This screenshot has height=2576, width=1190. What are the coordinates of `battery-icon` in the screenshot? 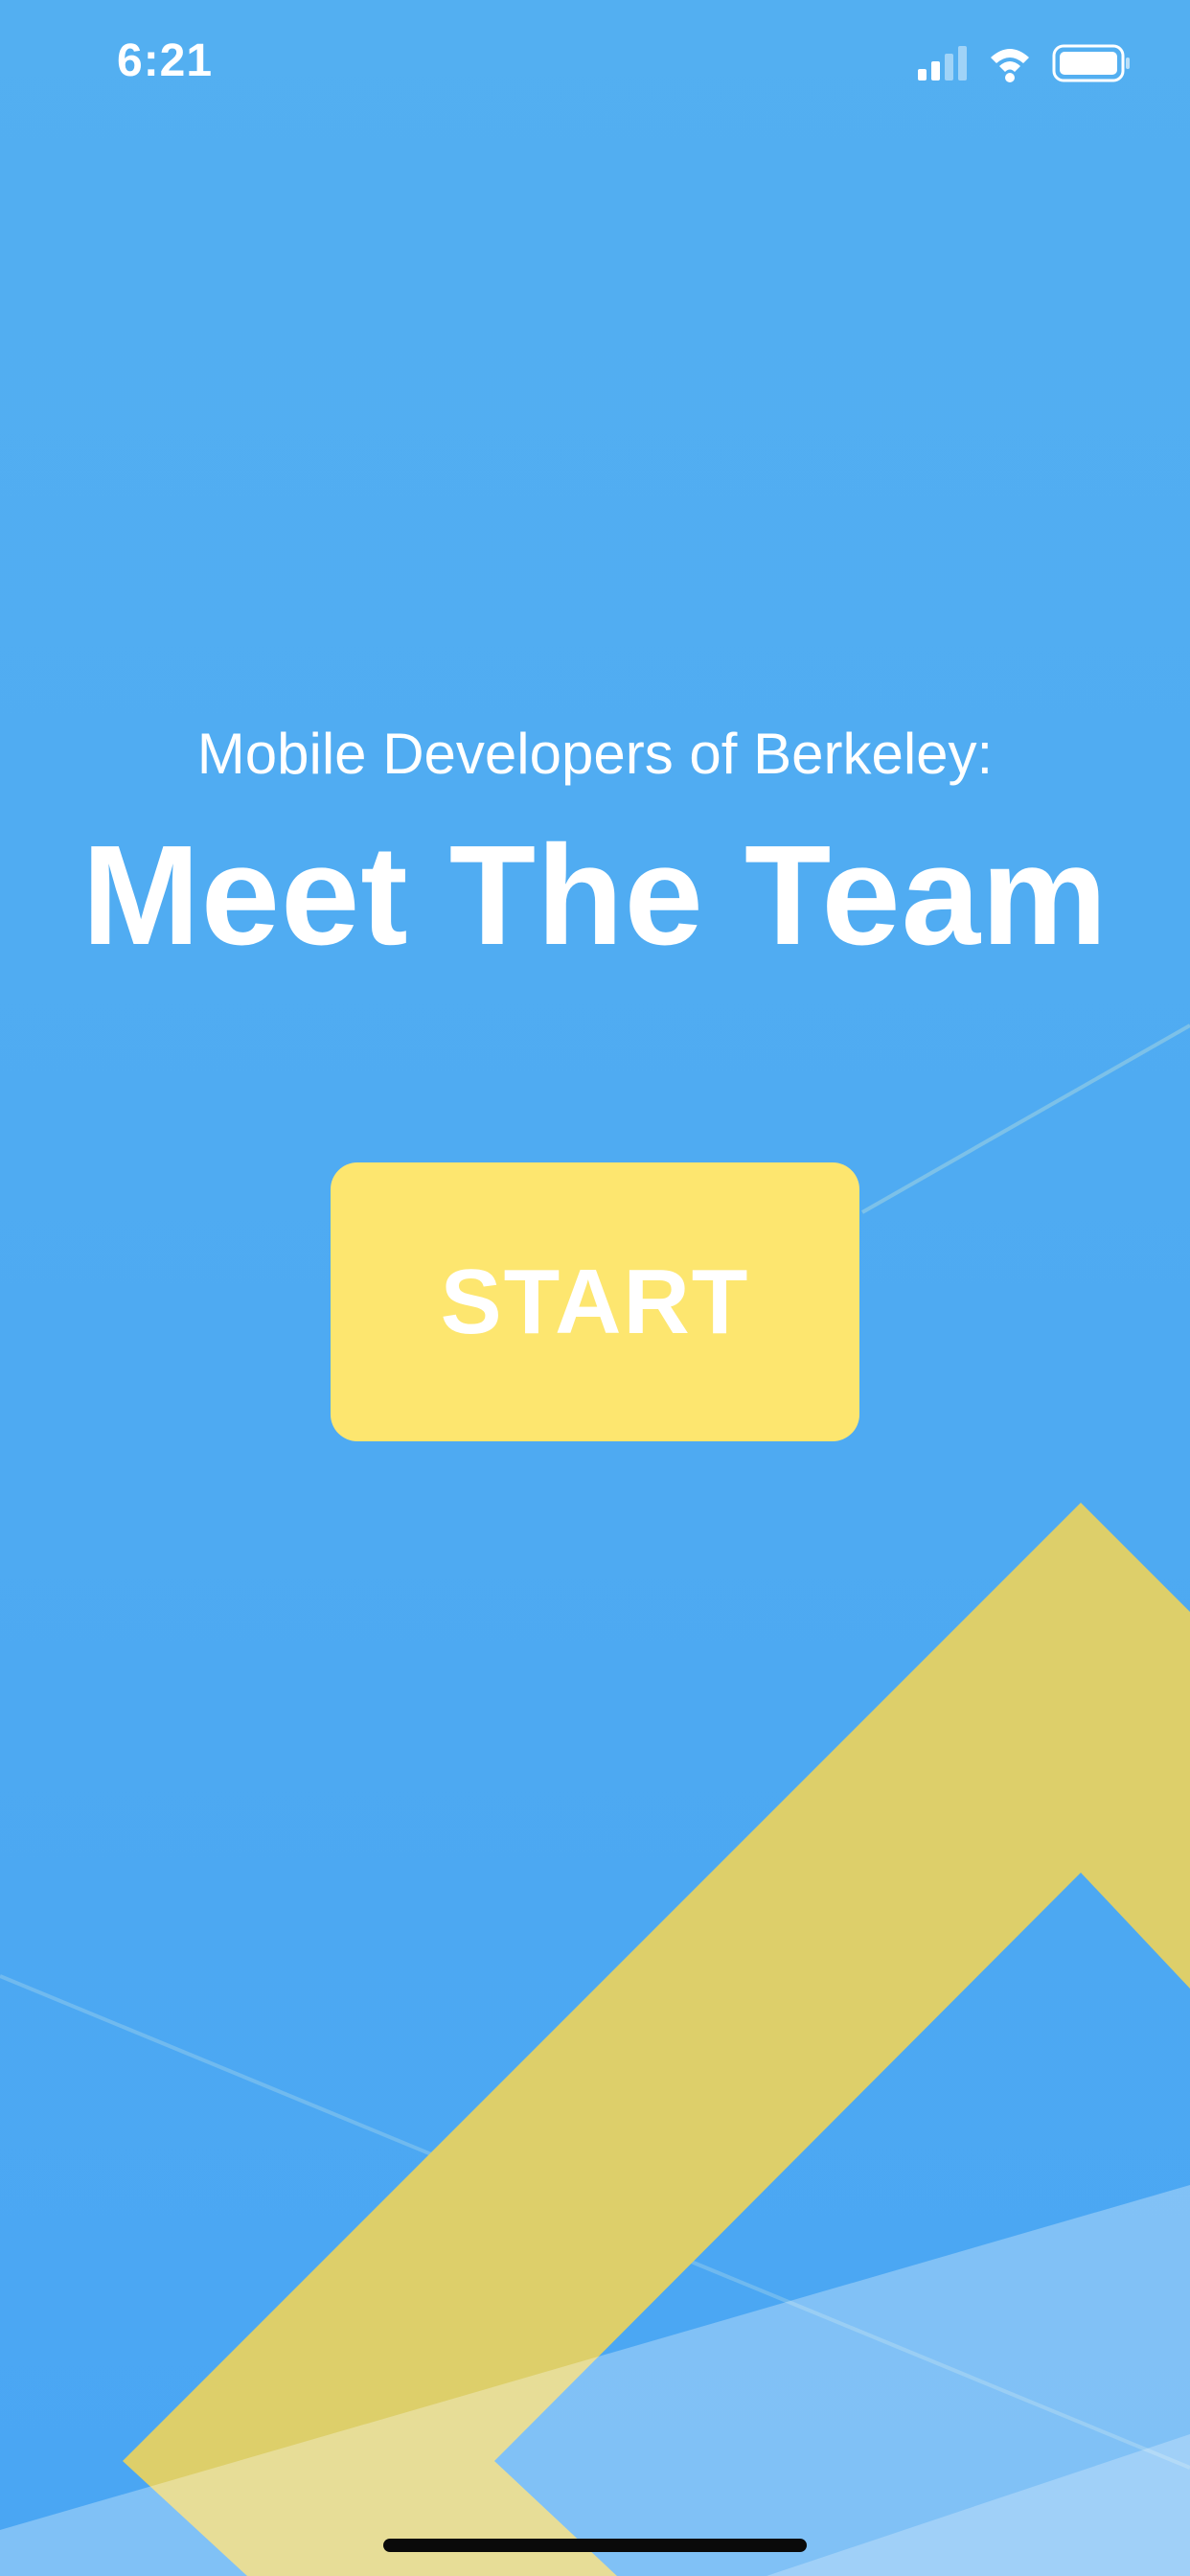 It's located at (1091, 63).